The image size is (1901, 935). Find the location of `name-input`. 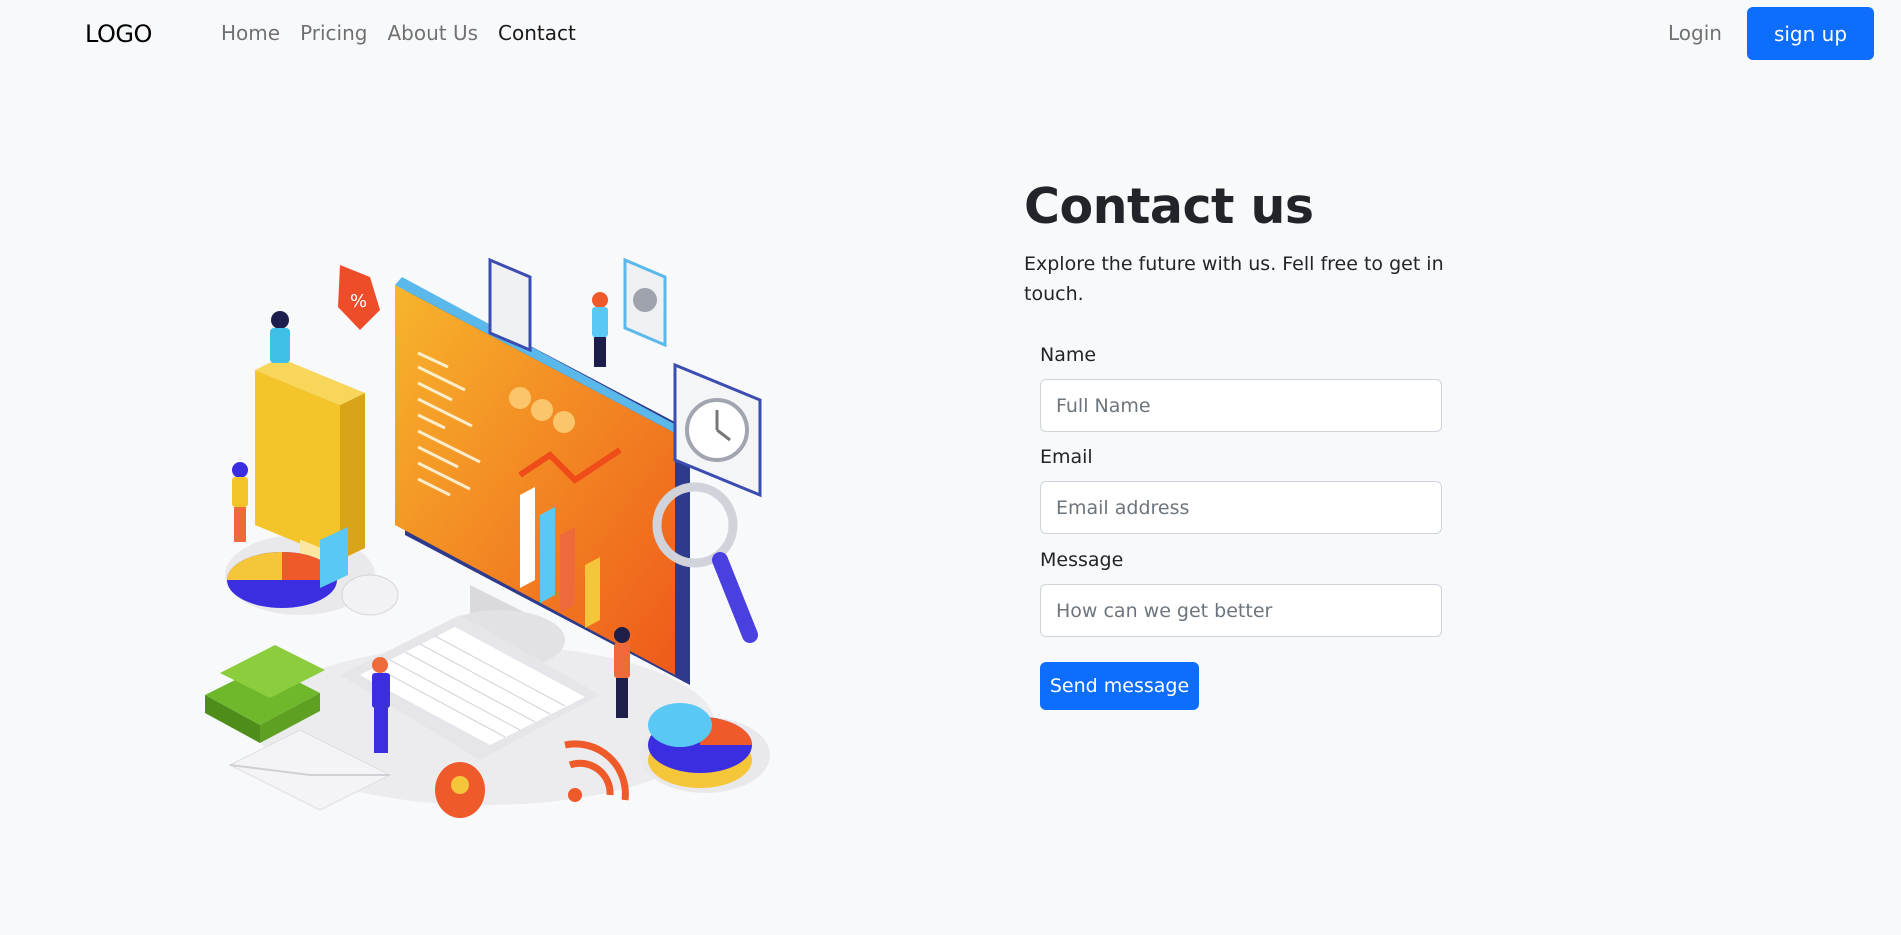

name-input is located at coordinates (1241, 405).